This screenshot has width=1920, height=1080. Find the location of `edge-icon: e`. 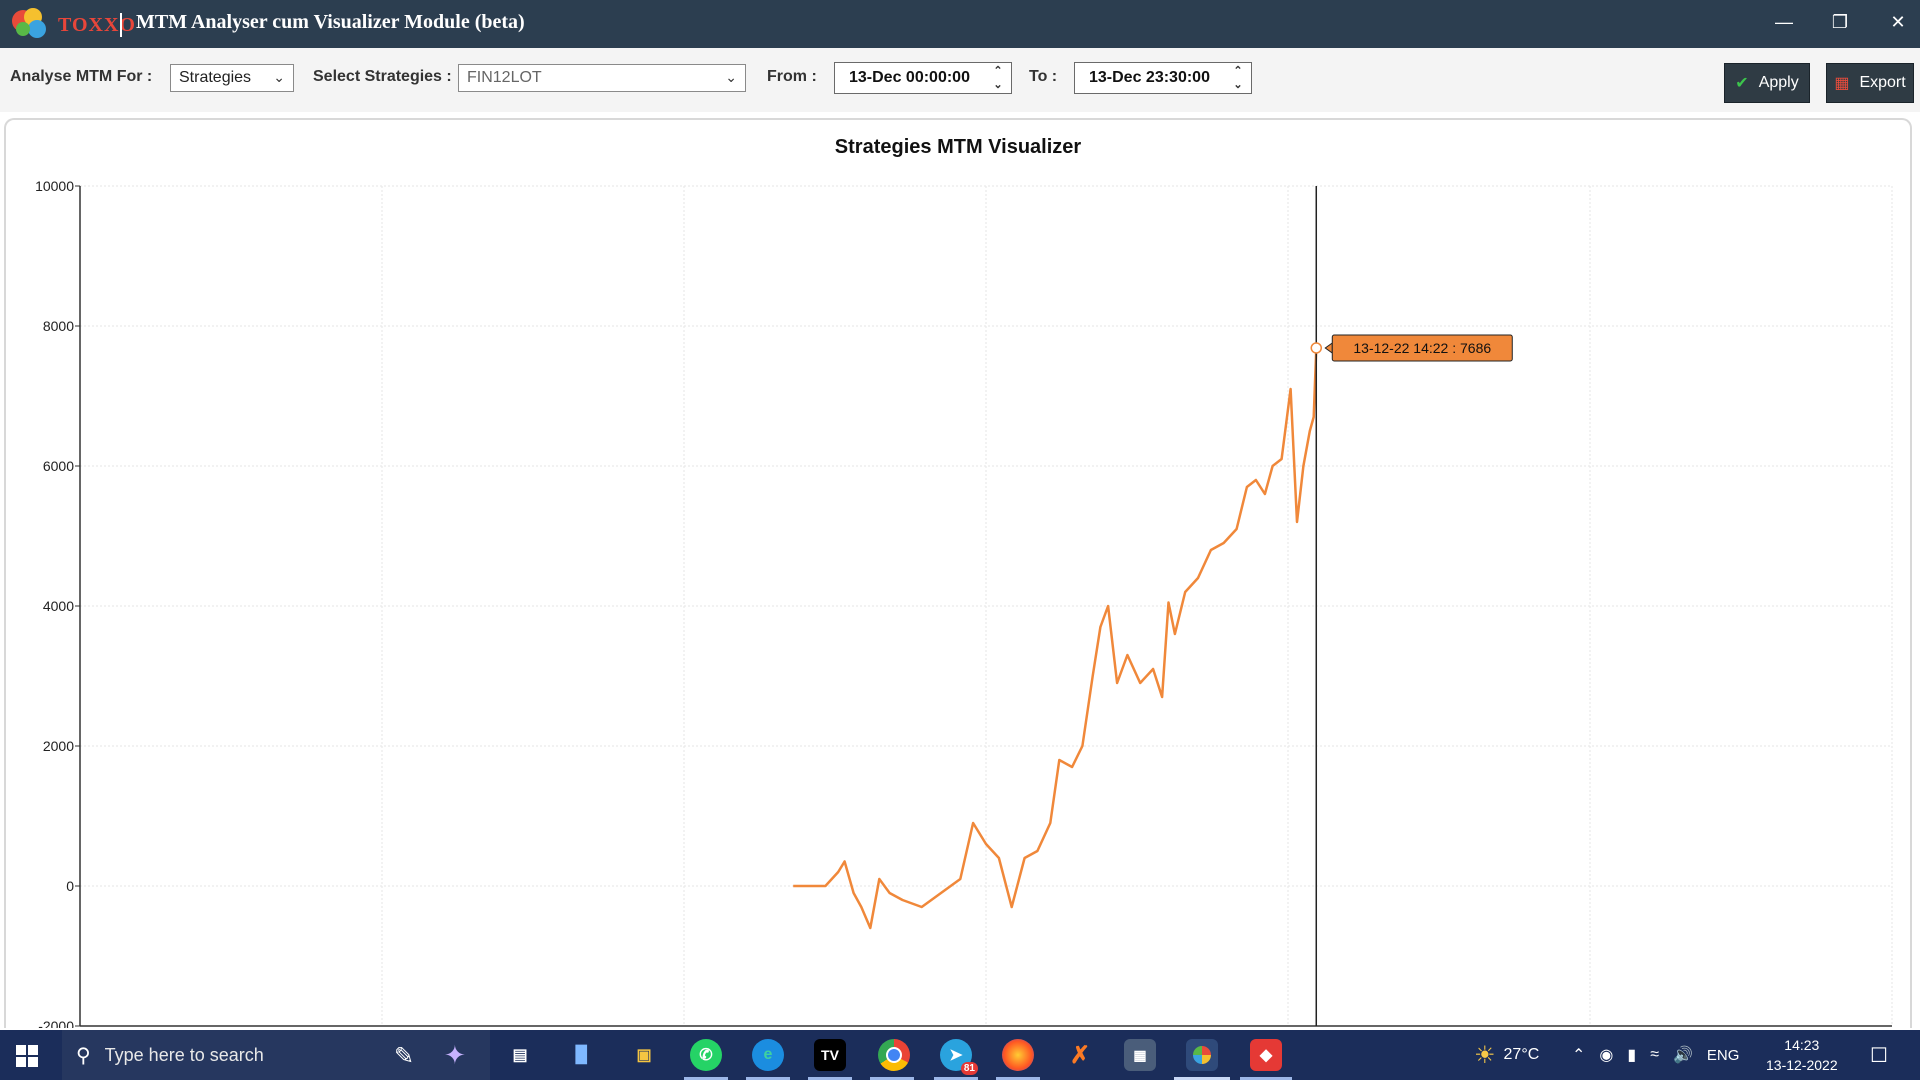

edge-icon: e is located at coordinates (768, 1055).